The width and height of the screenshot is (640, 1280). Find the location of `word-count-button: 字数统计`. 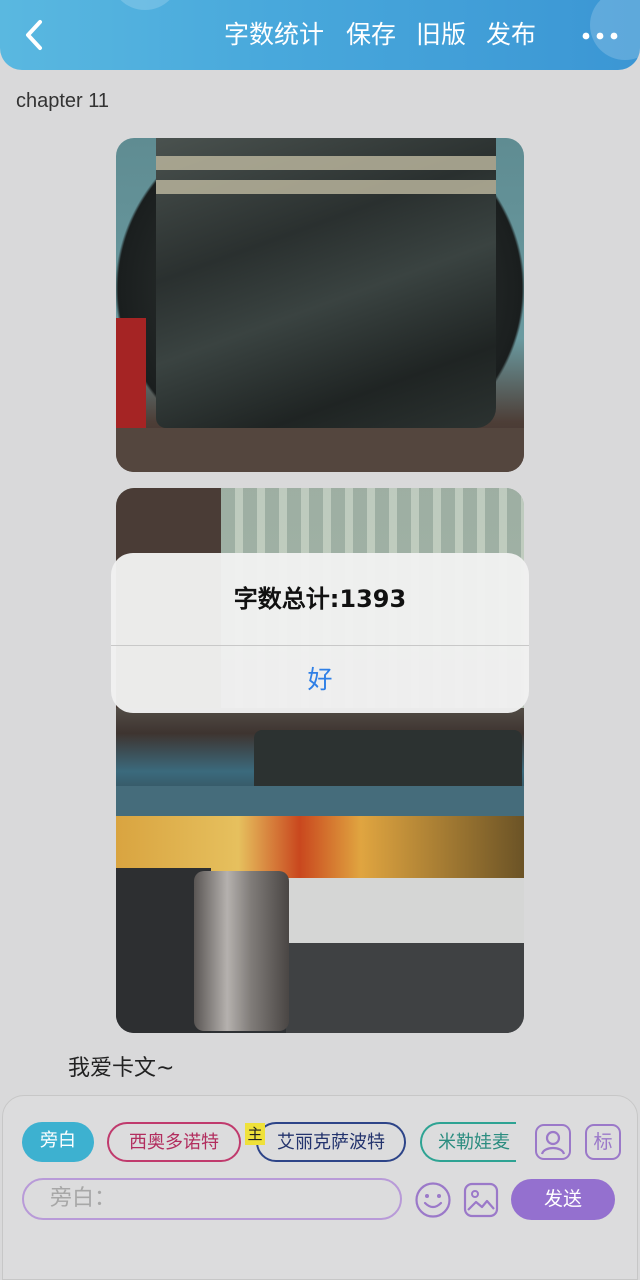

word-count-button: 字数统计 is located at coordinates (274, 35).